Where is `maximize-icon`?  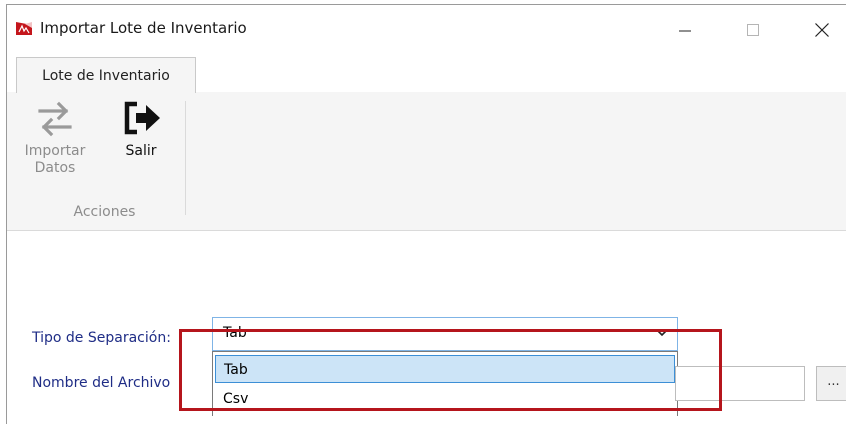
maximize-icon is located at coordinates (753, 30).